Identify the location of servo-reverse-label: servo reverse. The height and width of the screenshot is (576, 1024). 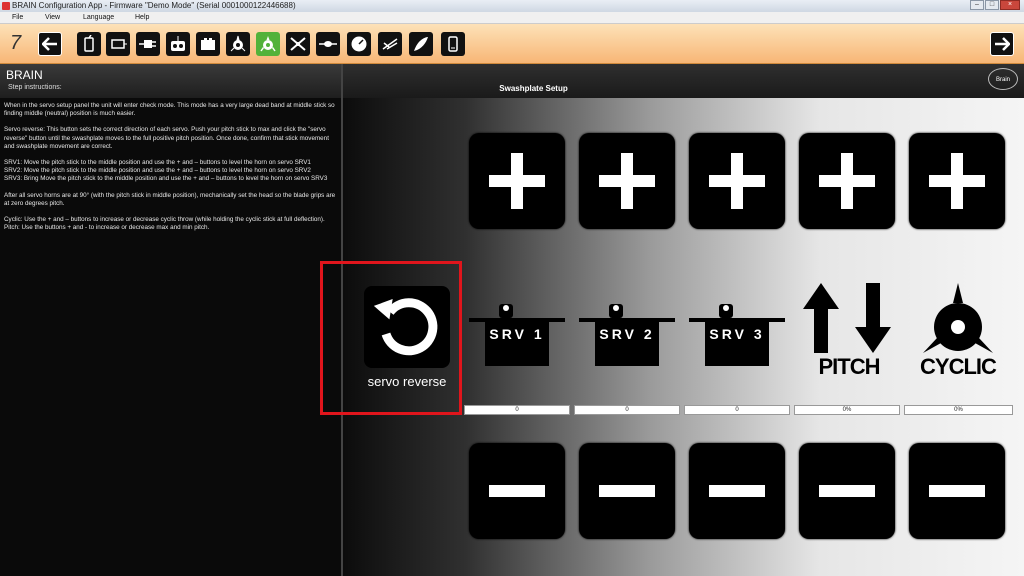
(407, 381).